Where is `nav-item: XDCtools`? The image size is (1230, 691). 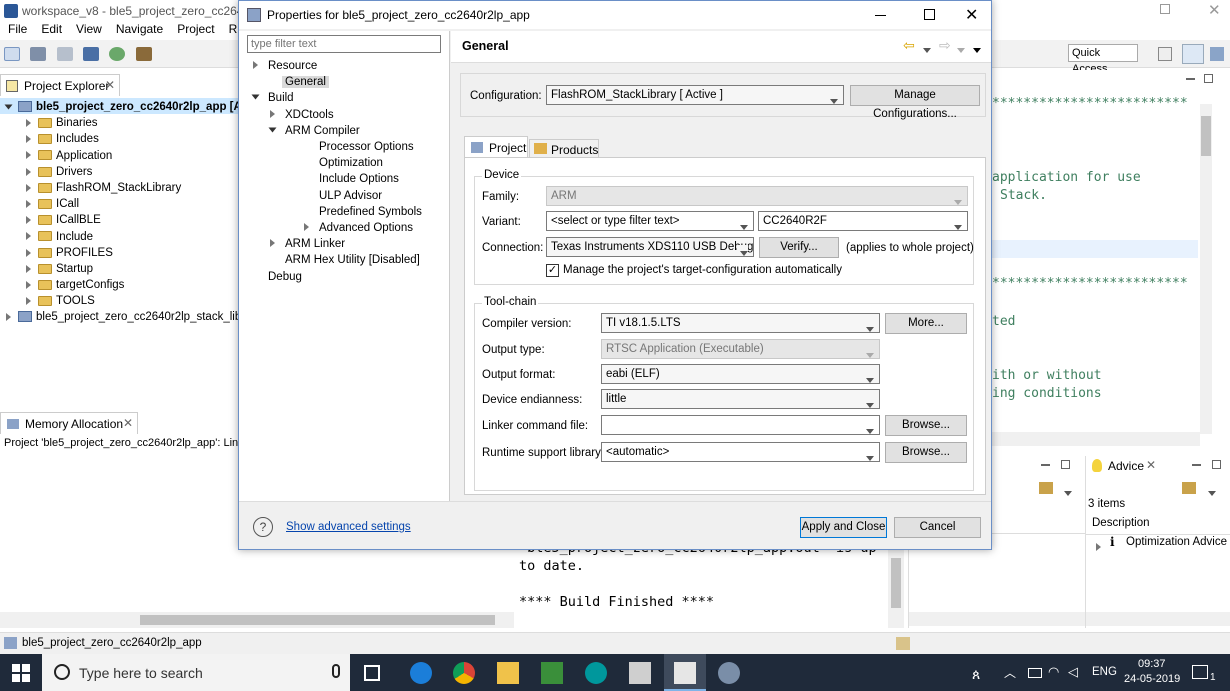
nav-item: XDCtools is located at coordinates (302, 114).